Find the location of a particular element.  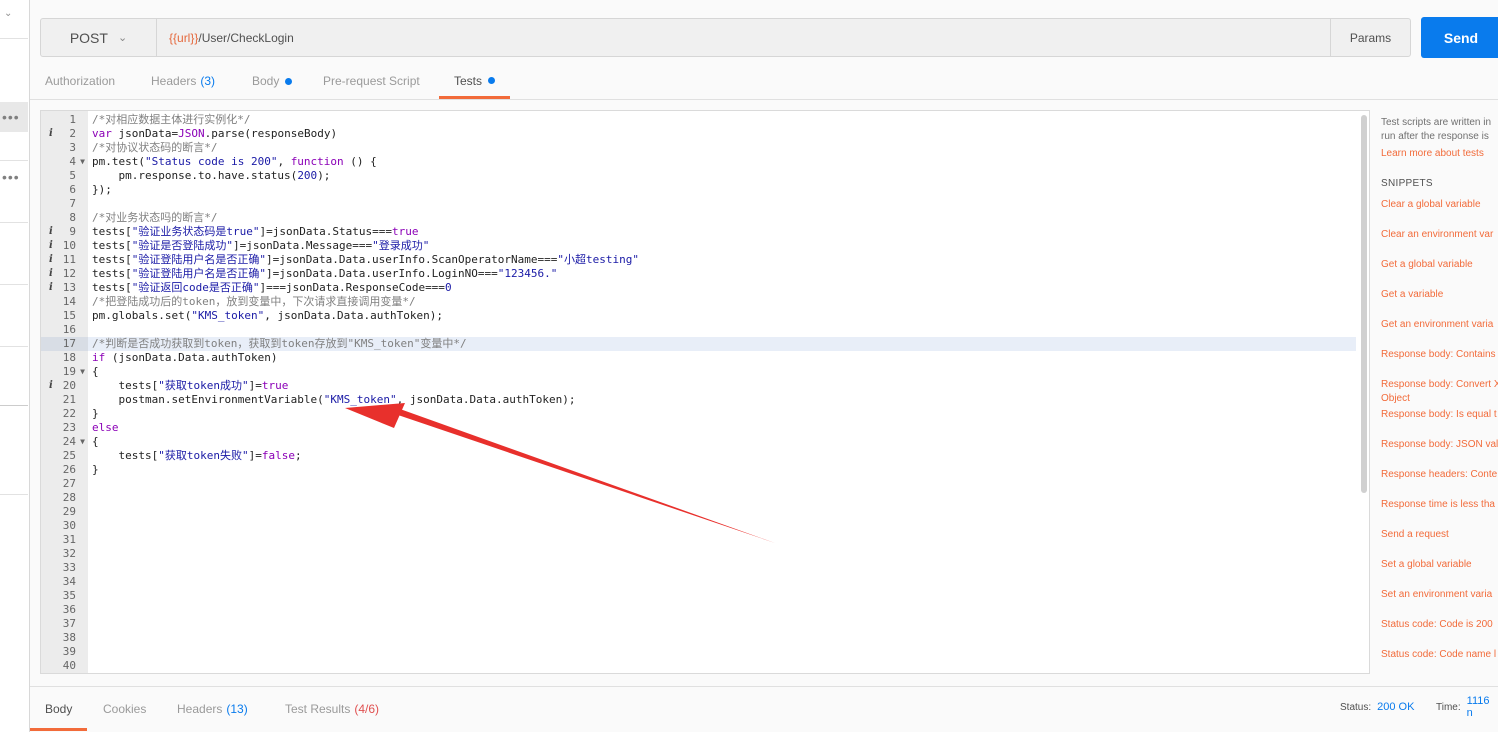

code-line: if (jsonData.Data.authToken) is located at coordinates (722, 358).